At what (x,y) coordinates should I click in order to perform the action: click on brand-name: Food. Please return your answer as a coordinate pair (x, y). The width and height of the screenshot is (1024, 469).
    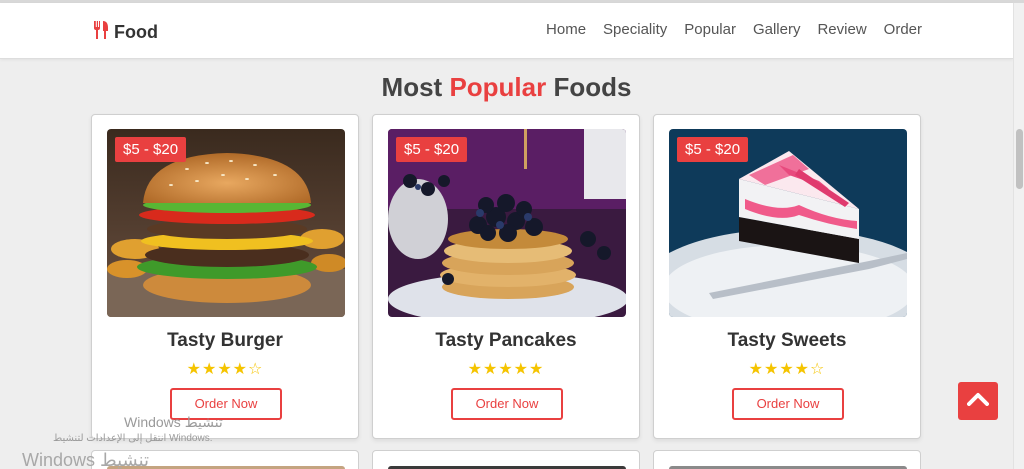
    Looking at the image, I should click on (136, 32).